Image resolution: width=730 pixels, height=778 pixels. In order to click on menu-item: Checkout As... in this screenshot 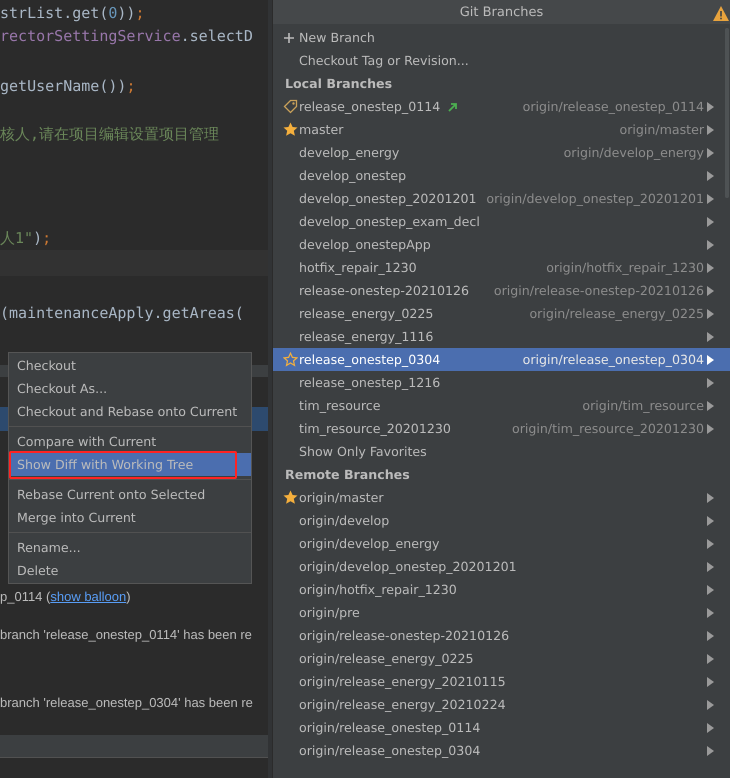, I will do `click(130, 388)`.